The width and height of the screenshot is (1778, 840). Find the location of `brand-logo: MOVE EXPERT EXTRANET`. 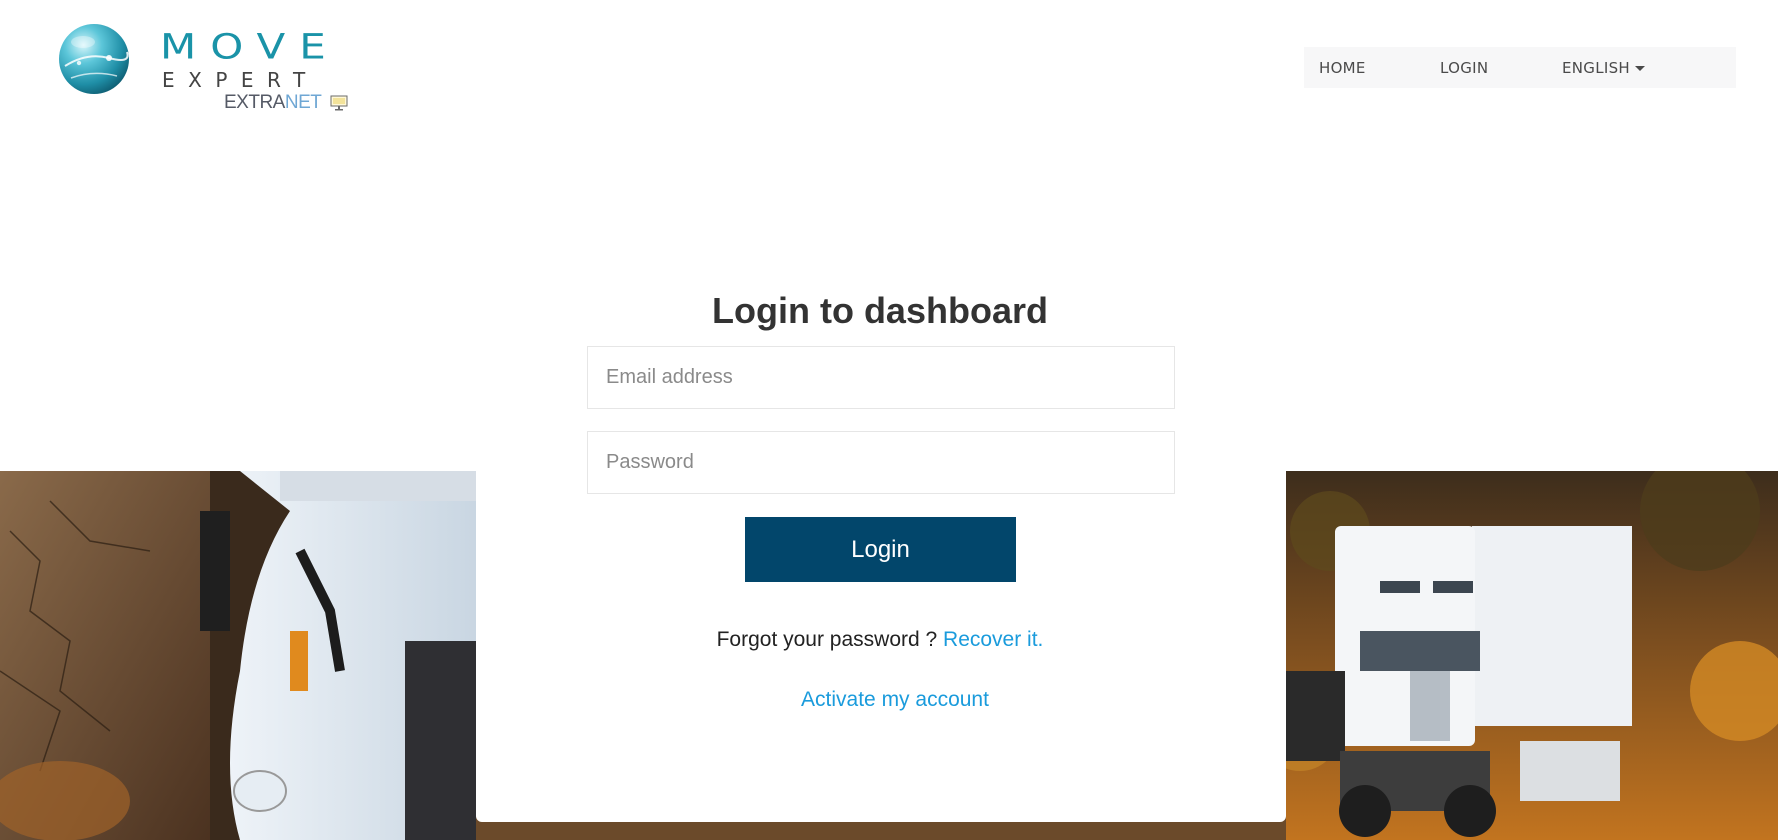

brand-logo: MOVE EXPERT EXTRANET is located at coordinates (207, 70).